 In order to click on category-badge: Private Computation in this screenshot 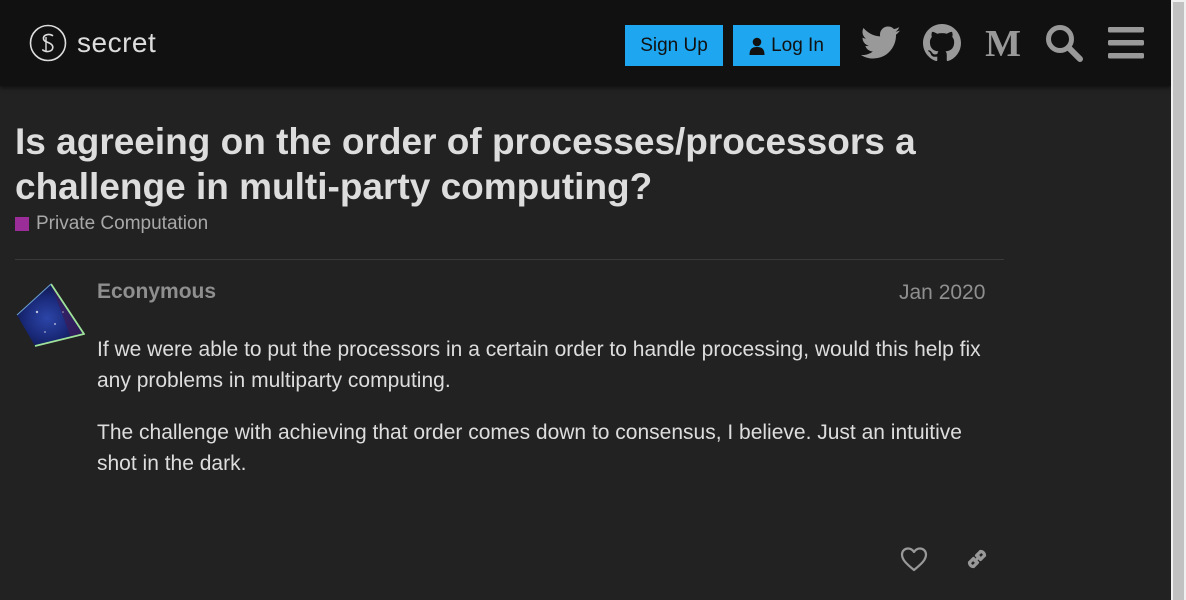, I will do `click(111, 224)`.